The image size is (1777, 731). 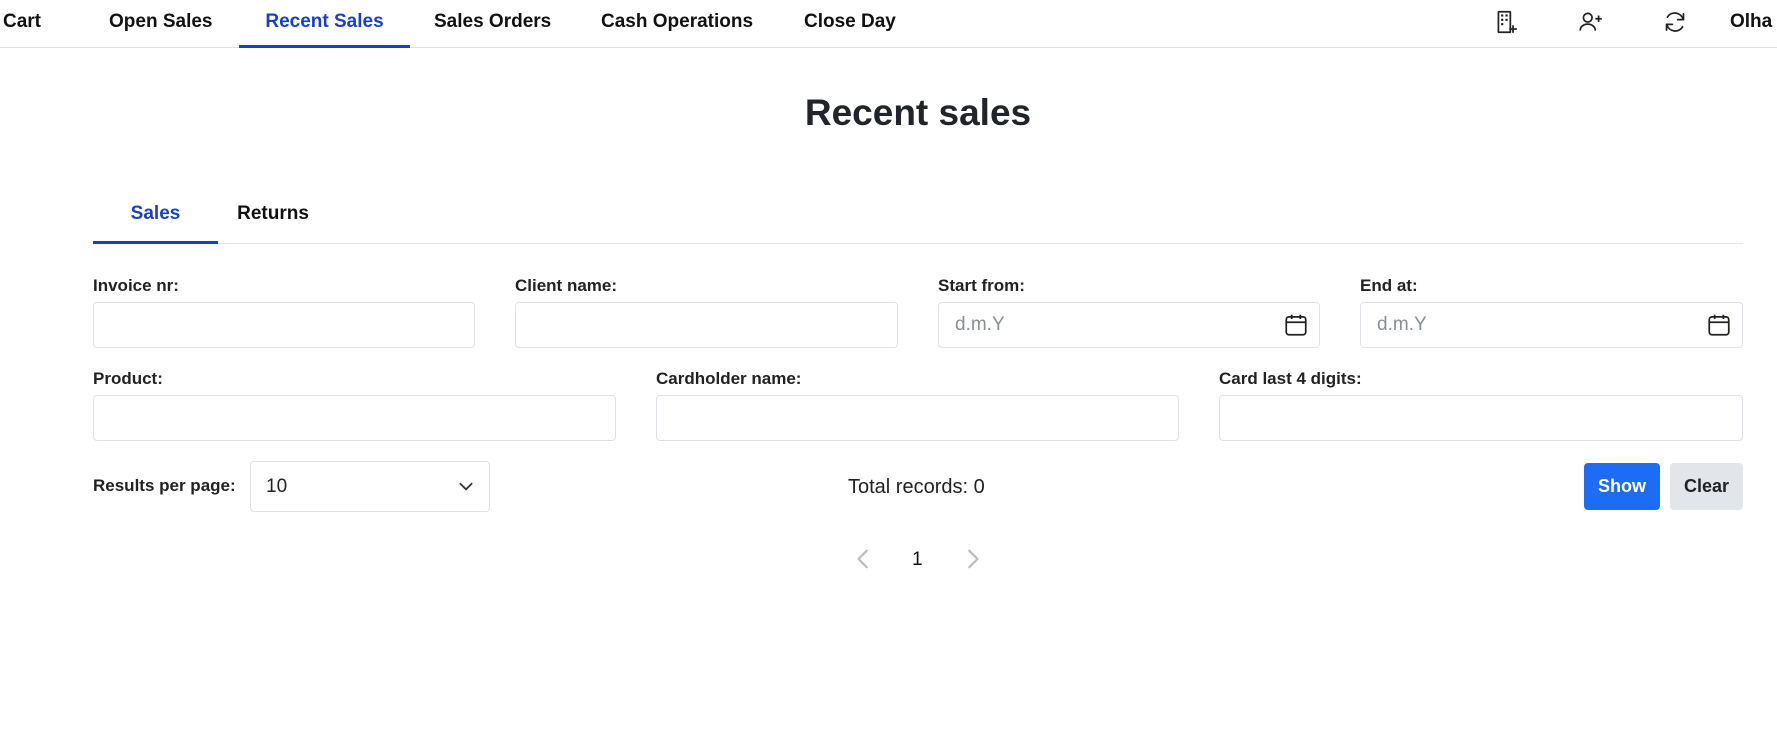 What do you see at coordinates (1506, 22) in the screenshot?
I see `building-add-icon` at bounding box center [1506, 22].